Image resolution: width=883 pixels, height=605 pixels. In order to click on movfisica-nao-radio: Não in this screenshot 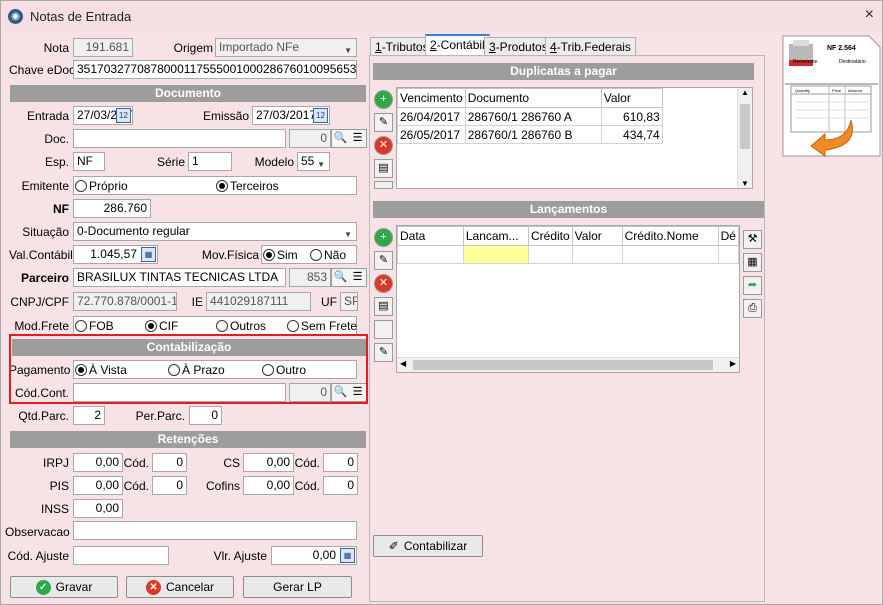, I will do `click(328, 255)`.